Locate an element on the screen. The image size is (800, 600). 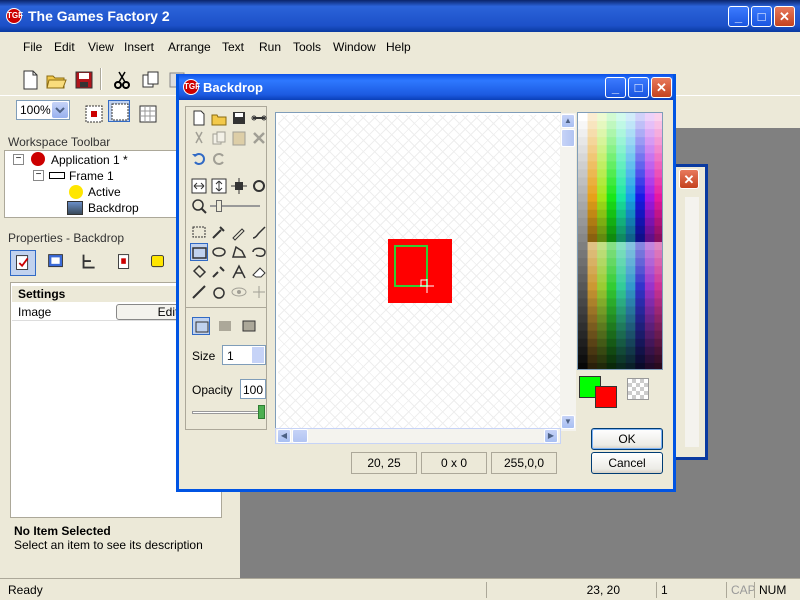
selection-icon is located at coordinates (199, 232).